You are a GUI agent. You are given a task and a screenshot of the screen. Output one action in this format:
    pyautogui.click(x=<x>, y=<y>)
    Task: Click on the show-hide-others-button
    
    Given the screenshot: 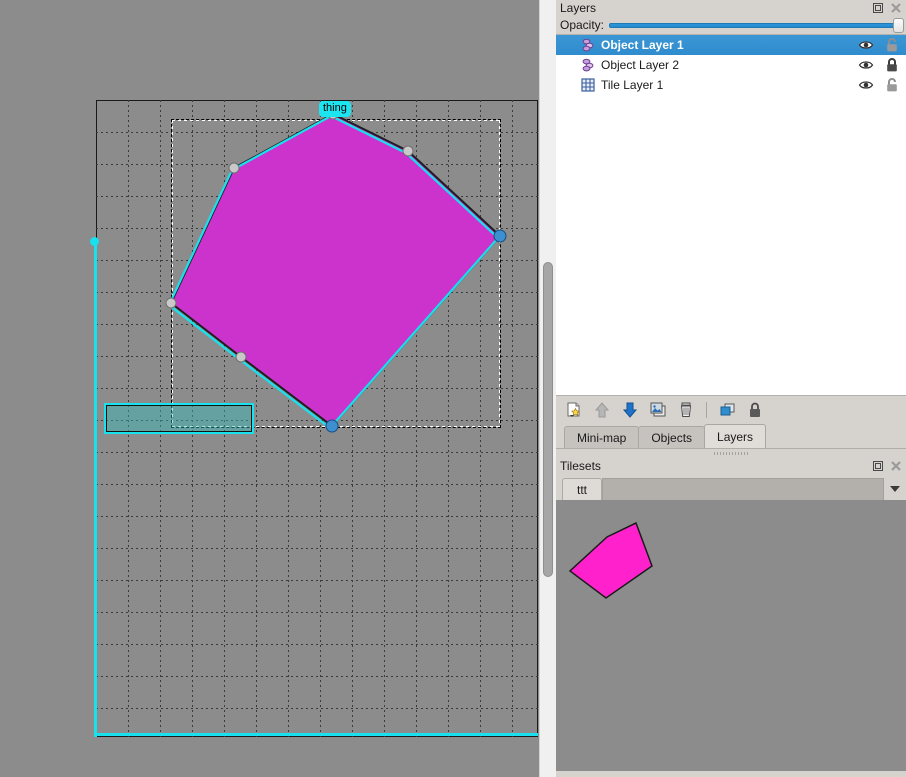 What is the action you would take?
    pyautogui.click(x=727, y=410)
    